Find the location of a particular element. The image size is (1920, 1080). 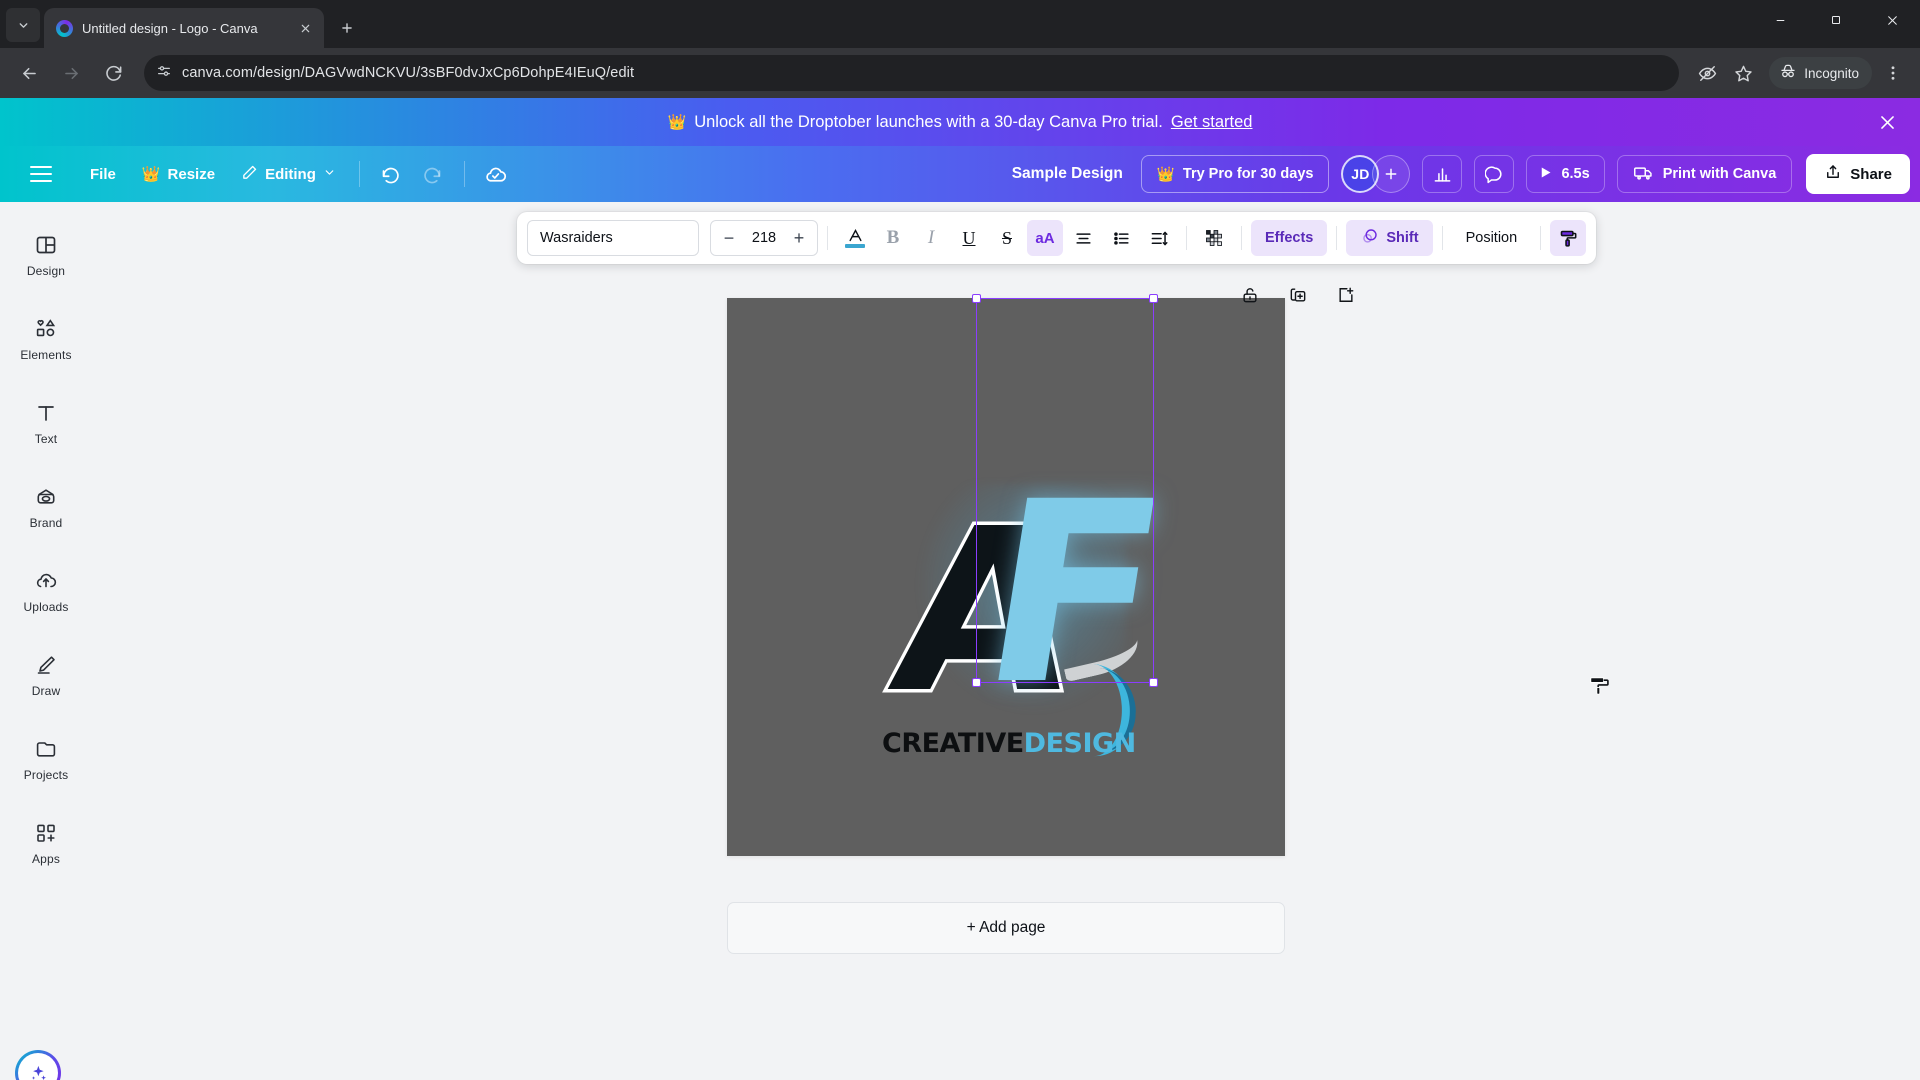

eye-slash-icon is located at coordinates (1707, 73).